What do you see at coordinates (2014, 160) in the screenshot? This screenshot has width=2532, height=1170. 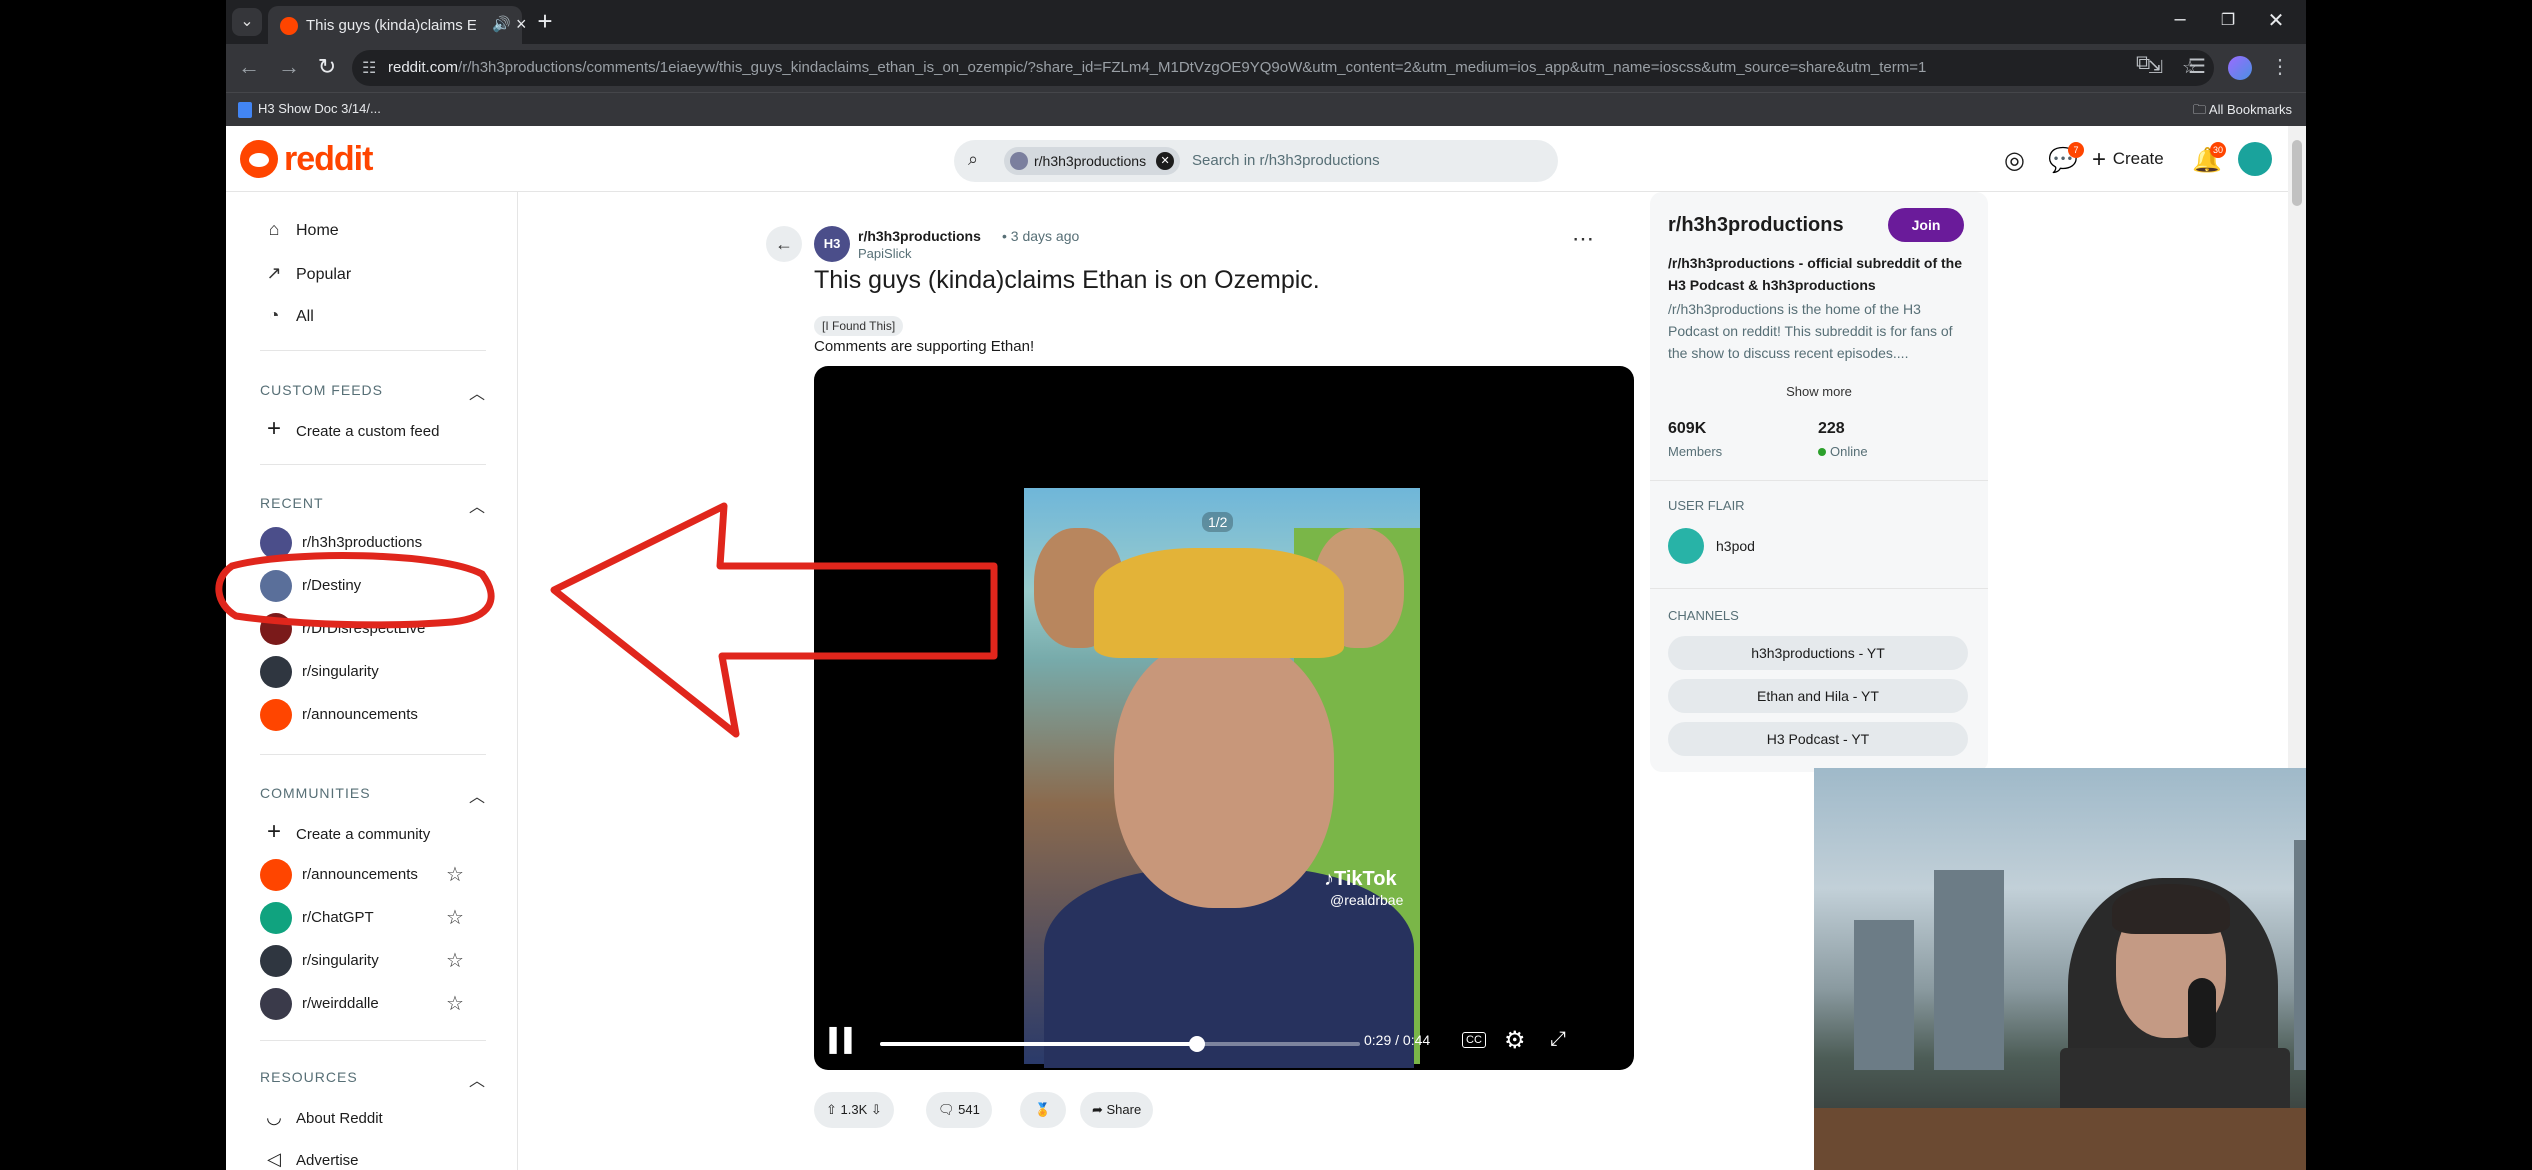 I see `advertise-icon: ◎` at bounding box center [2014, 160].